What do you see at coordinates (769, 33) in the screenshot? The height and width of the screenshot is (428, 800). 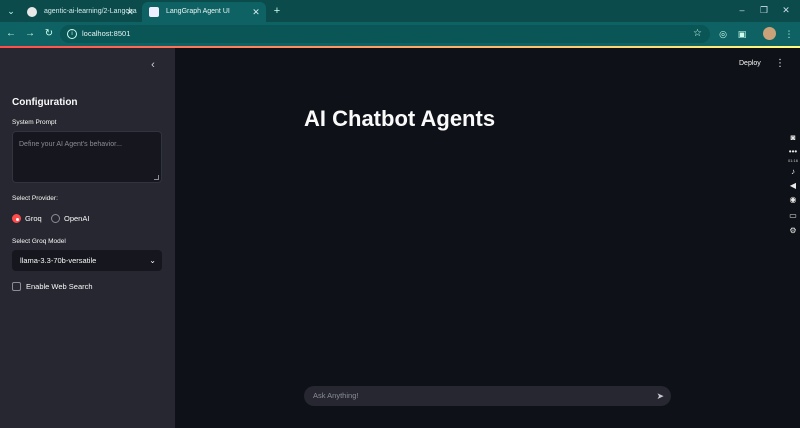 I see `profile-avatar` at bounding box center [769, 33].